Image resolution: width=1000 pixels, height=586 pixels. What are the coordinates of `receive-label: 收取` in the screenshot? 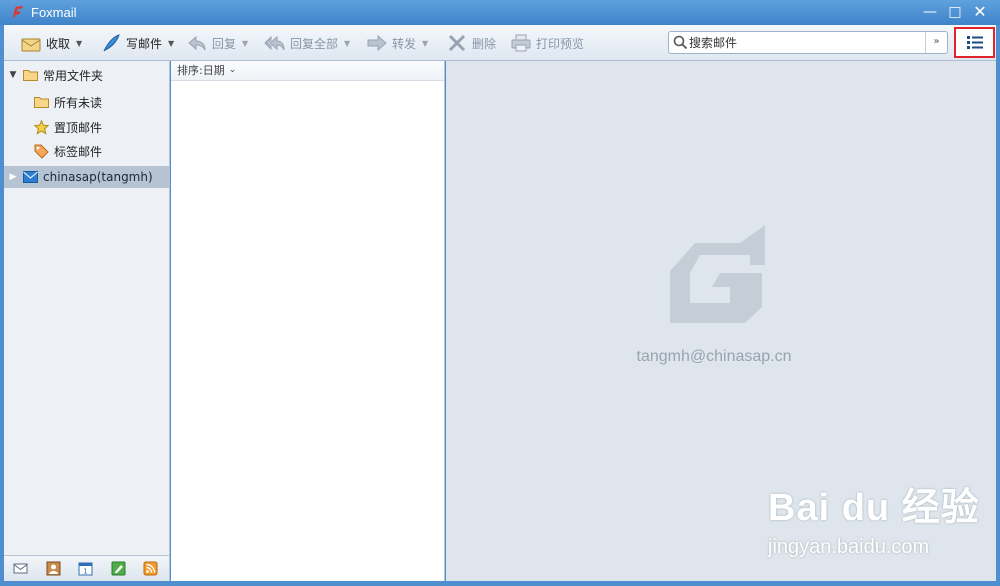 It's located at (58, 43).